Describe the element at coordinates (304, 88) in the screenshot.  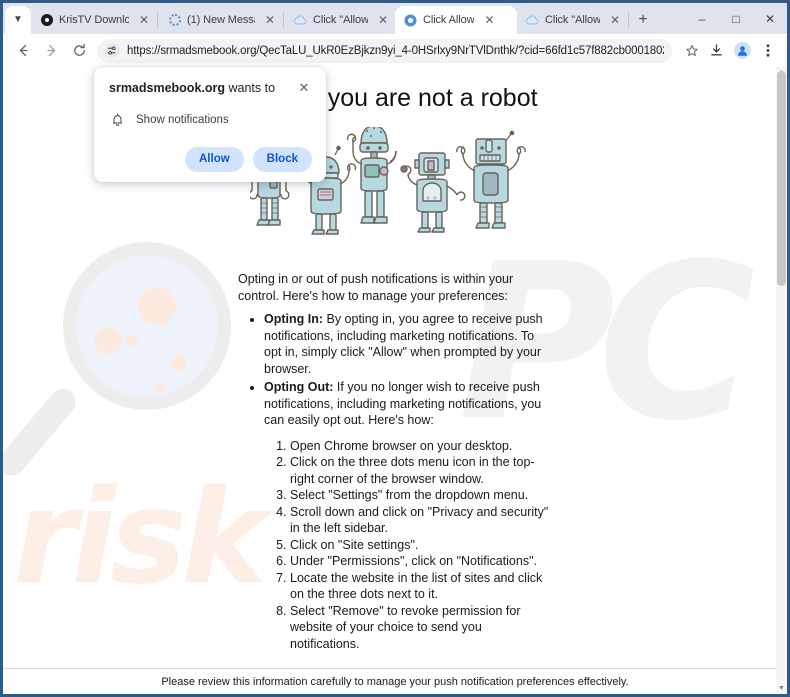
I see `close-icon: ✕` at that location.